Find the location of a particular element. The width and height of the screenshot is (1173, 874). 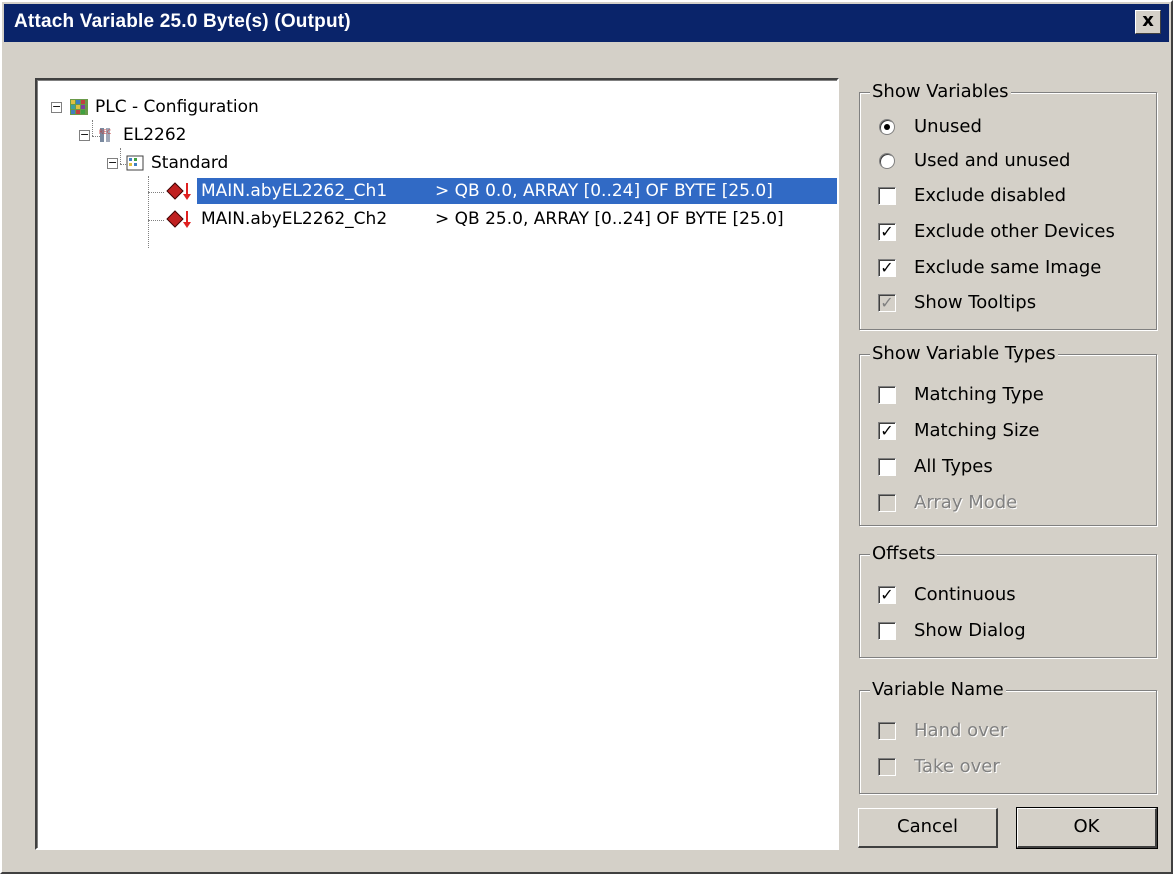

option-label: Unused is located at coordinates (948, 126).